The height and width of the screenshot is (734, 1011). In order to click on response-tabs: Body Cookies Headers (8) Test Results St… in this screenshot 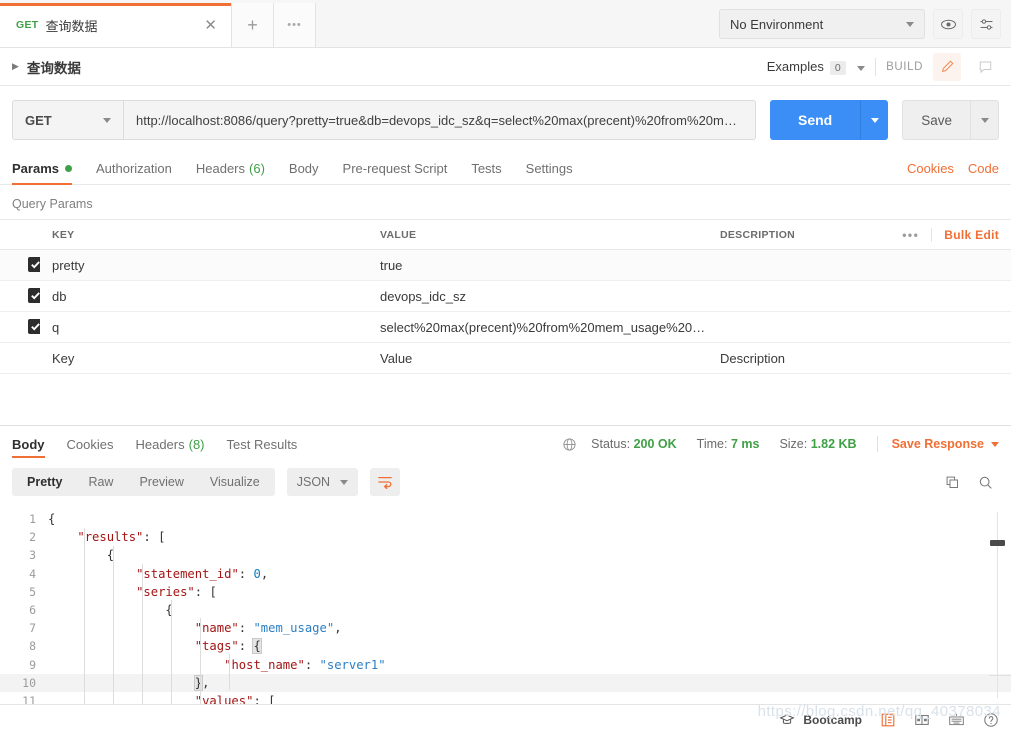, I will do `click(505, 444)`.